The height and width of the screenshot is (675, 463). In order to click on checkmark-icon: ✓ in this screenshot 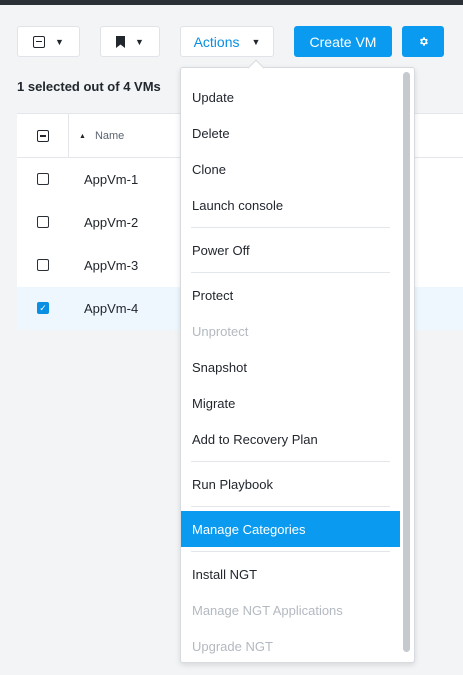, I will do `click(43, 307)`.